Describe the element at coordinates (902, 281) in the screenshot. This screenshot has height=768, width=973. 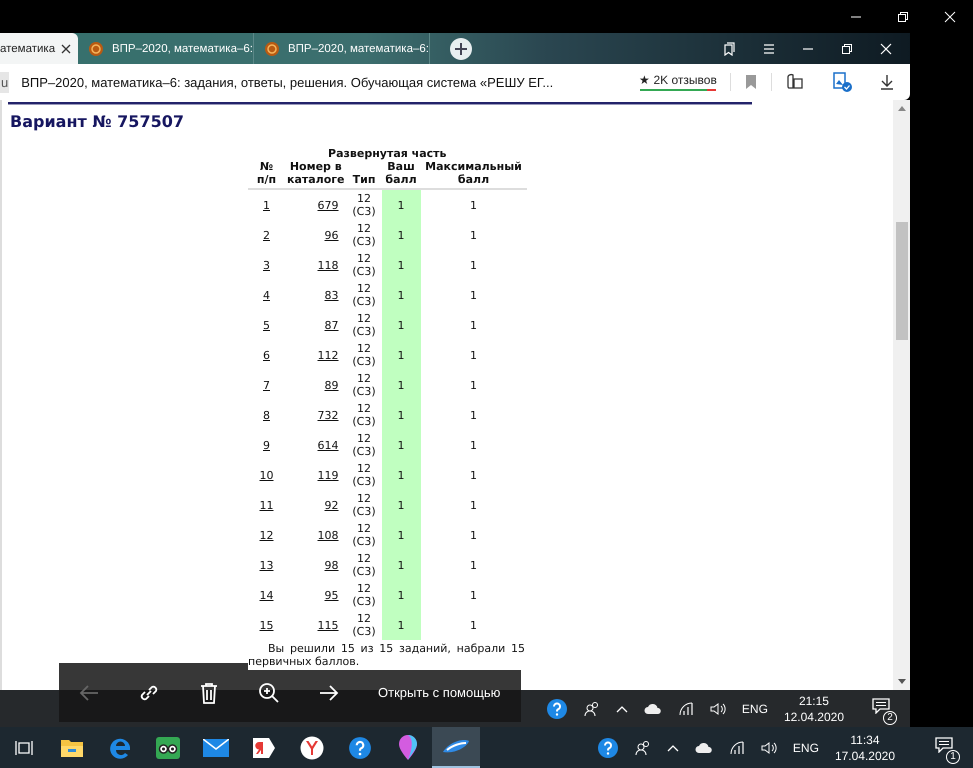
I see `scroll-thumb` at that location.